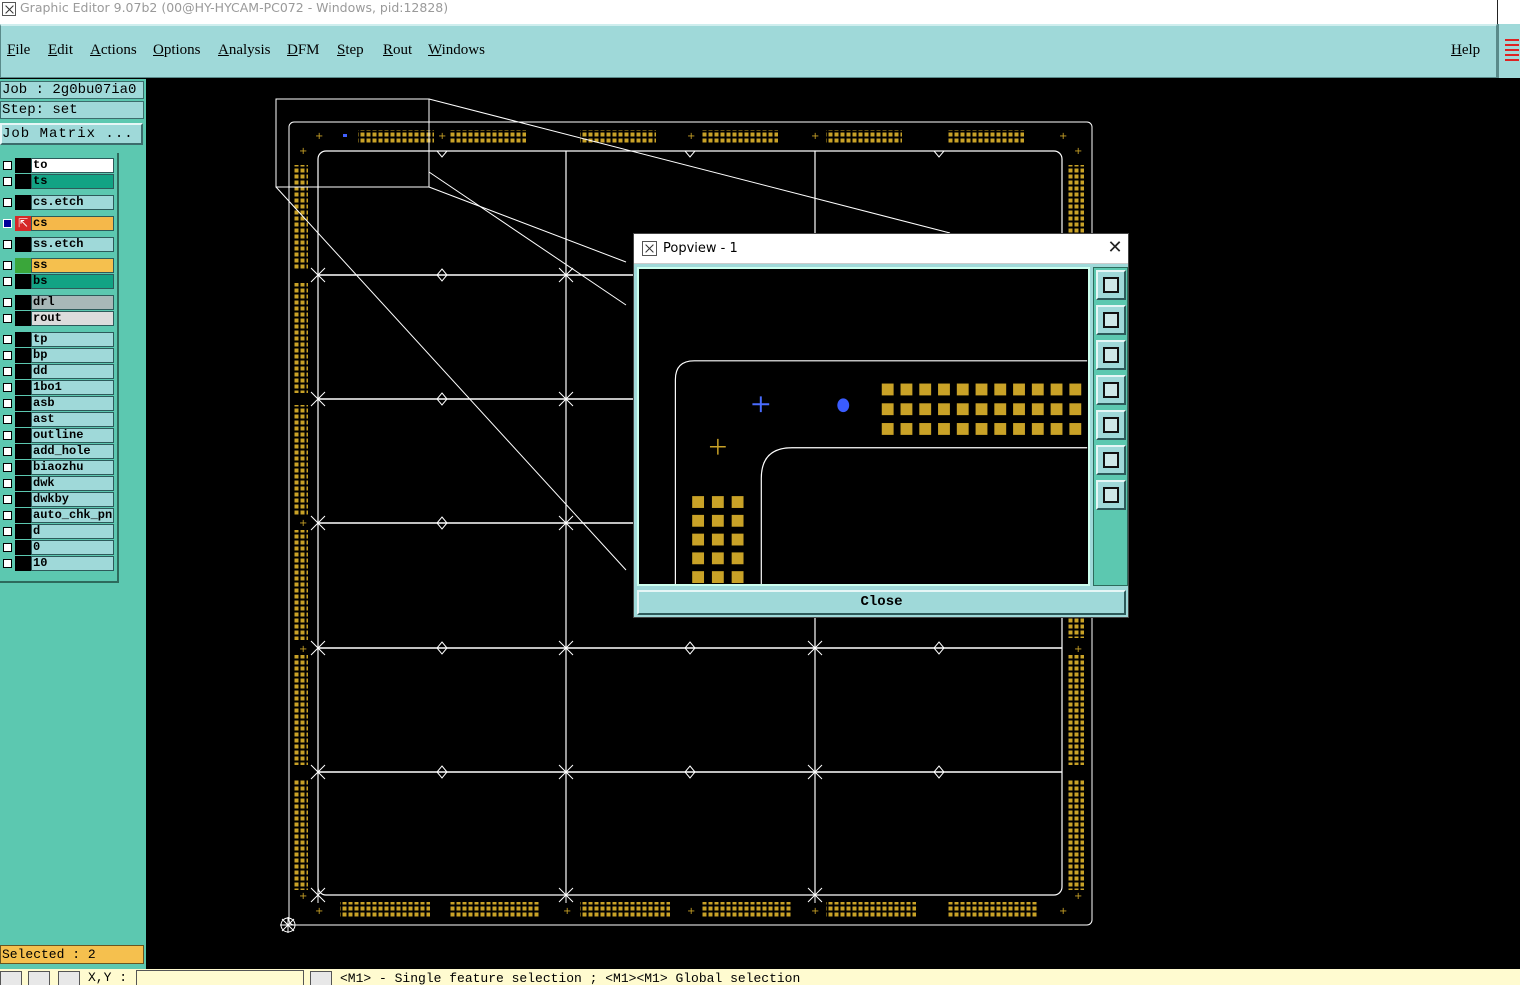  Describe the element at coordinates (1111, 495) in the screenshot. I see `zoom-home-icon` at that location.